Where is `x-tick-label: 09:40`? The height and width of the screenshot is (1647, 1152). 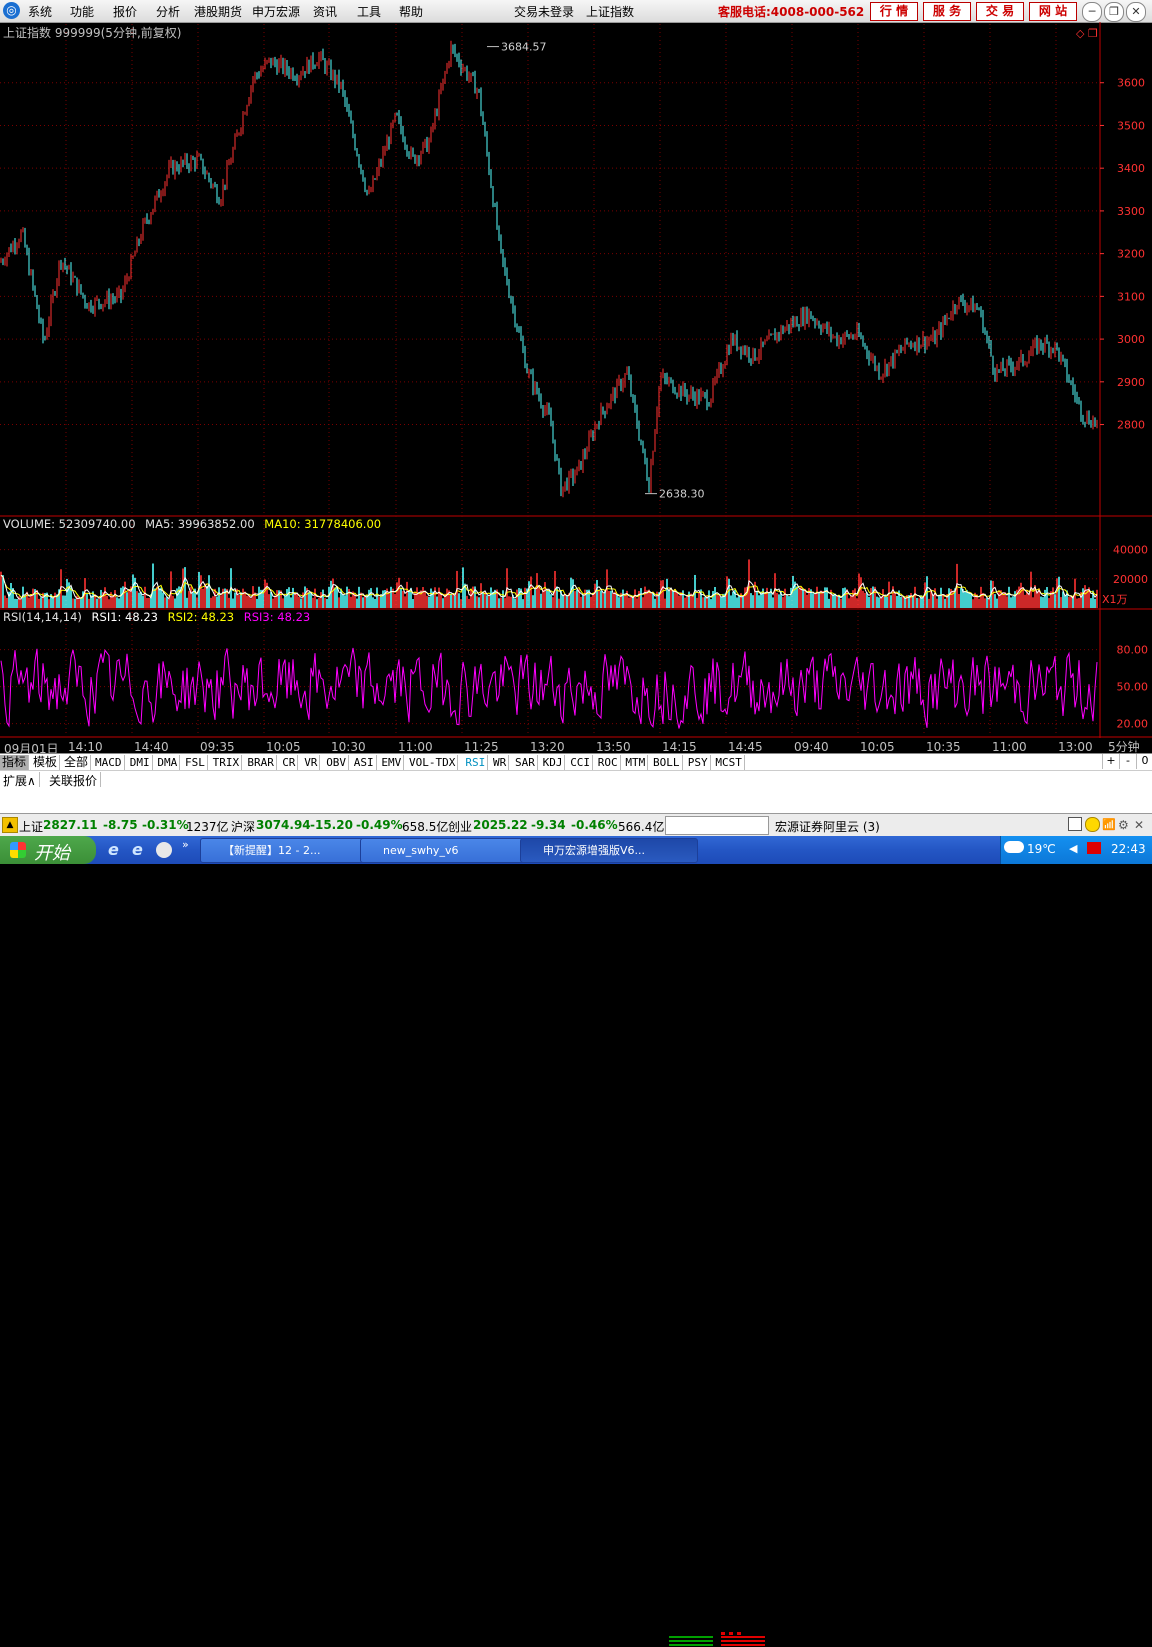 x-tick-label: 09:40 is located at coordinates (811, 747).